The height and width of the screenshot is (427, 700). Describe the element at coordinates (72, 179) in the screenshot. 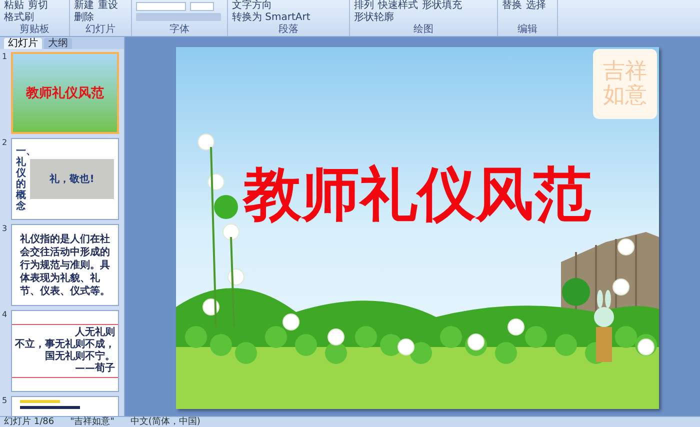

I see `thumbnail-caption: 礼，敬也!` at that location.